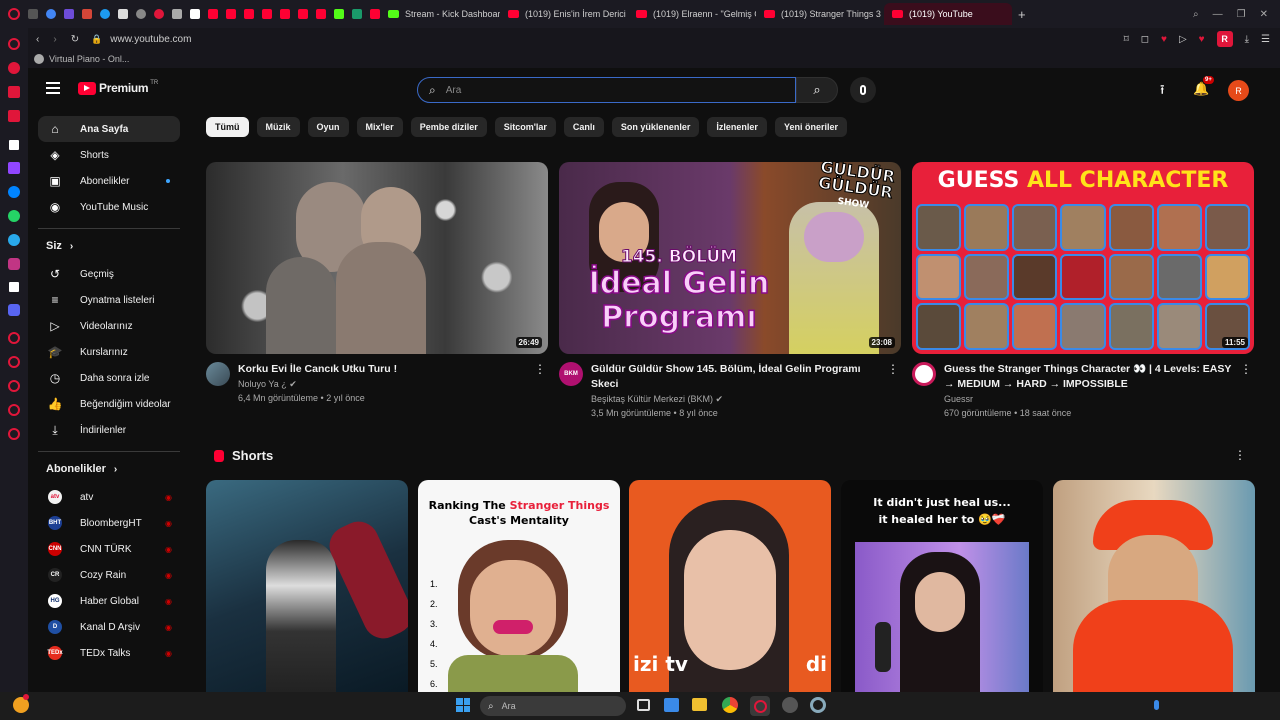 The width and height of the screenshot is (1280, 720). Describe the element at coordinates (525, 127) in the screenshot. I see `chip-sitcoms: Sitcom'lar` at that location.